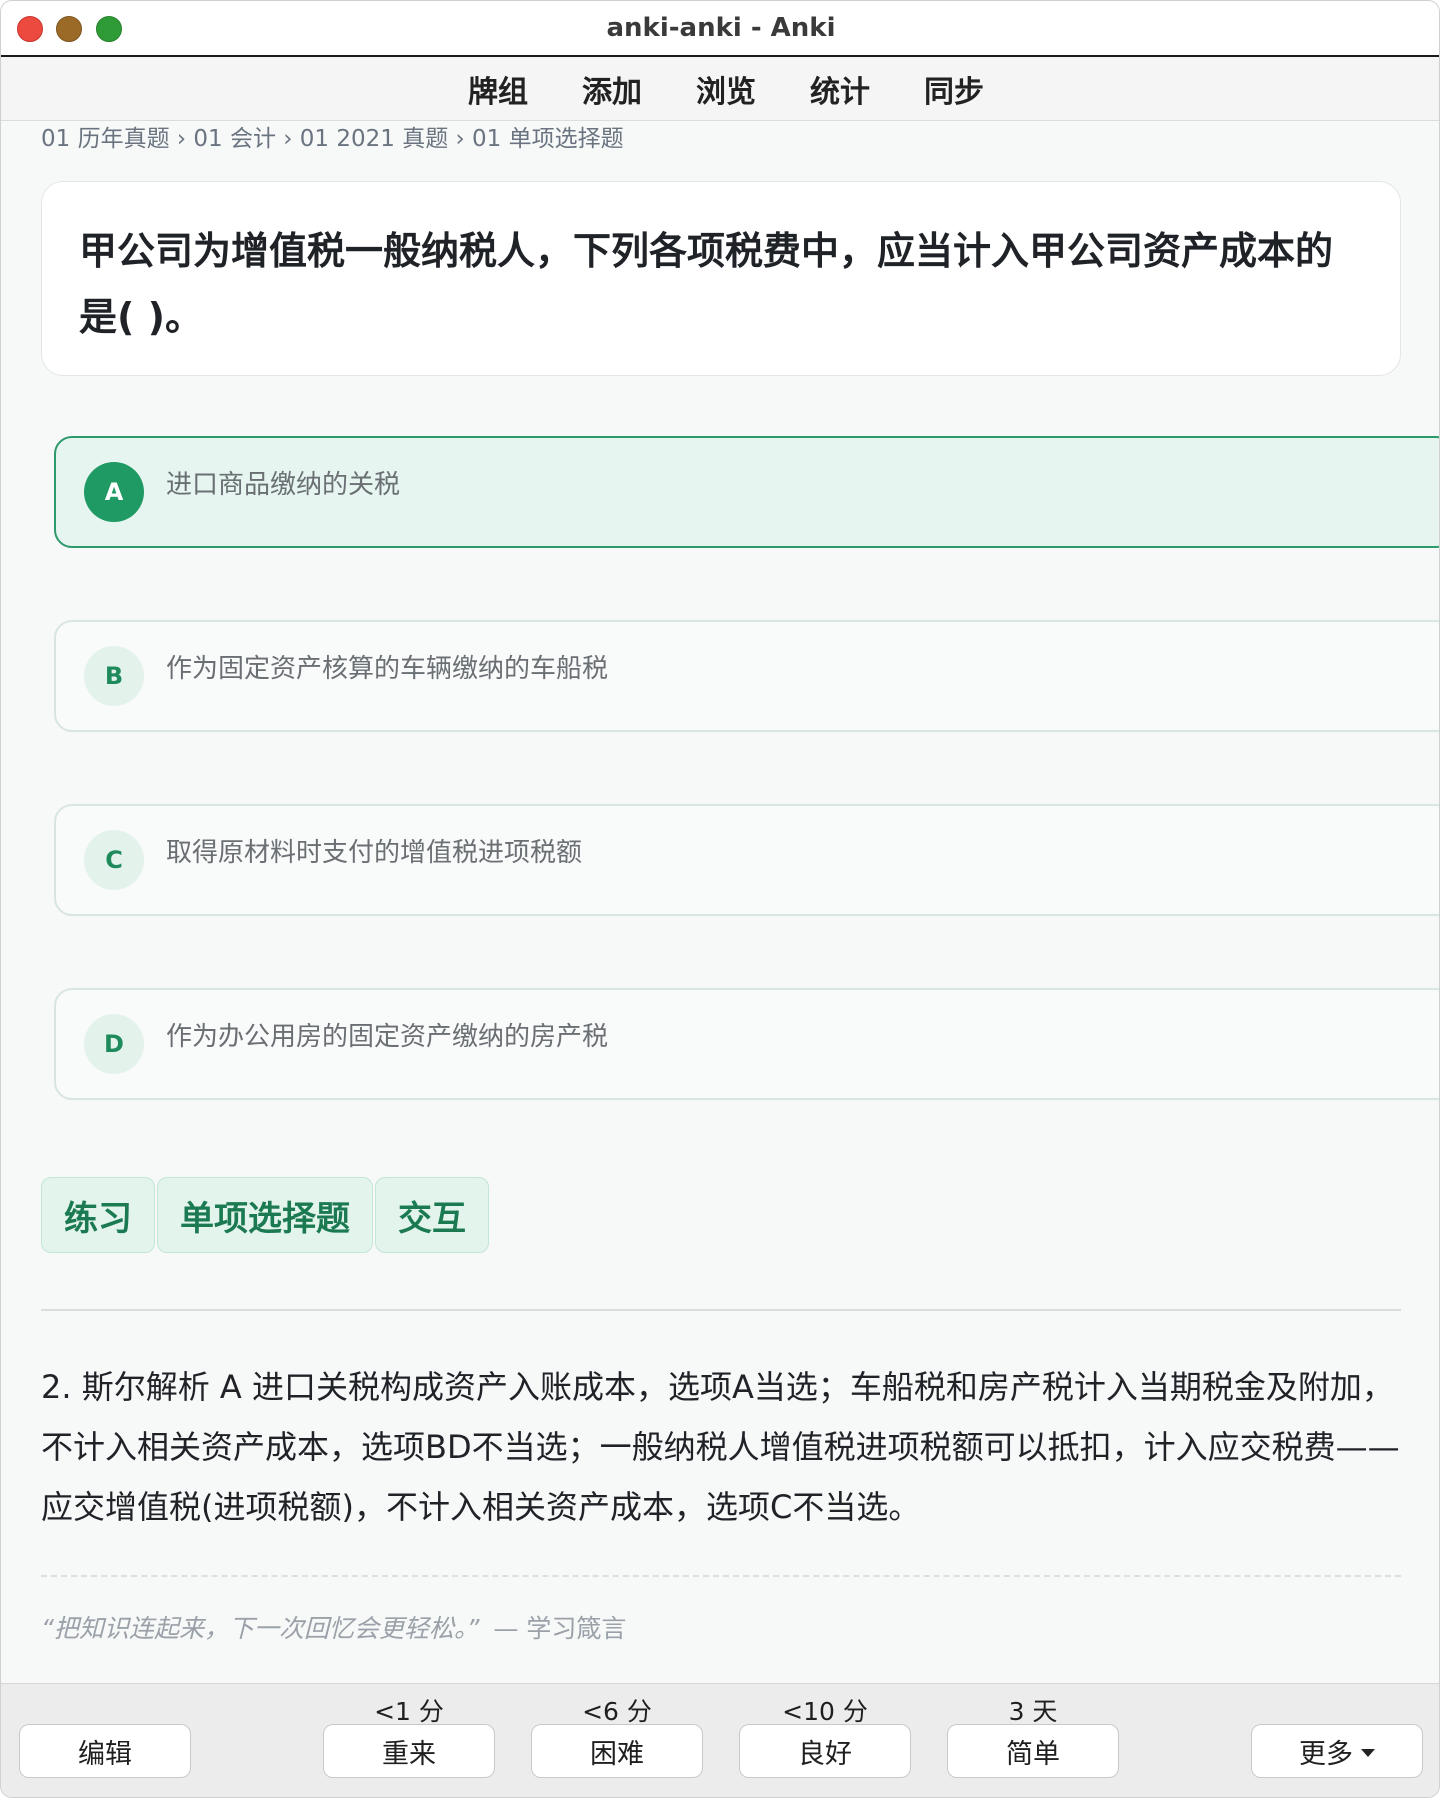 This screenshot has height=1798, width=1440. I want to click on window-title: anki-anki - Anki, so click(721, 28).